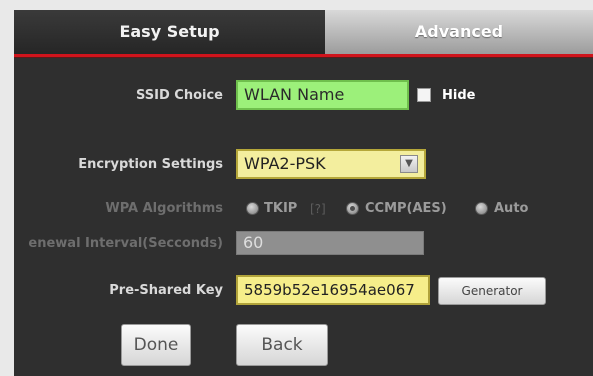  Describe the element at coordinates (330, 243) in the screenshot. I see `renewal-interval-input: 60` at that location.